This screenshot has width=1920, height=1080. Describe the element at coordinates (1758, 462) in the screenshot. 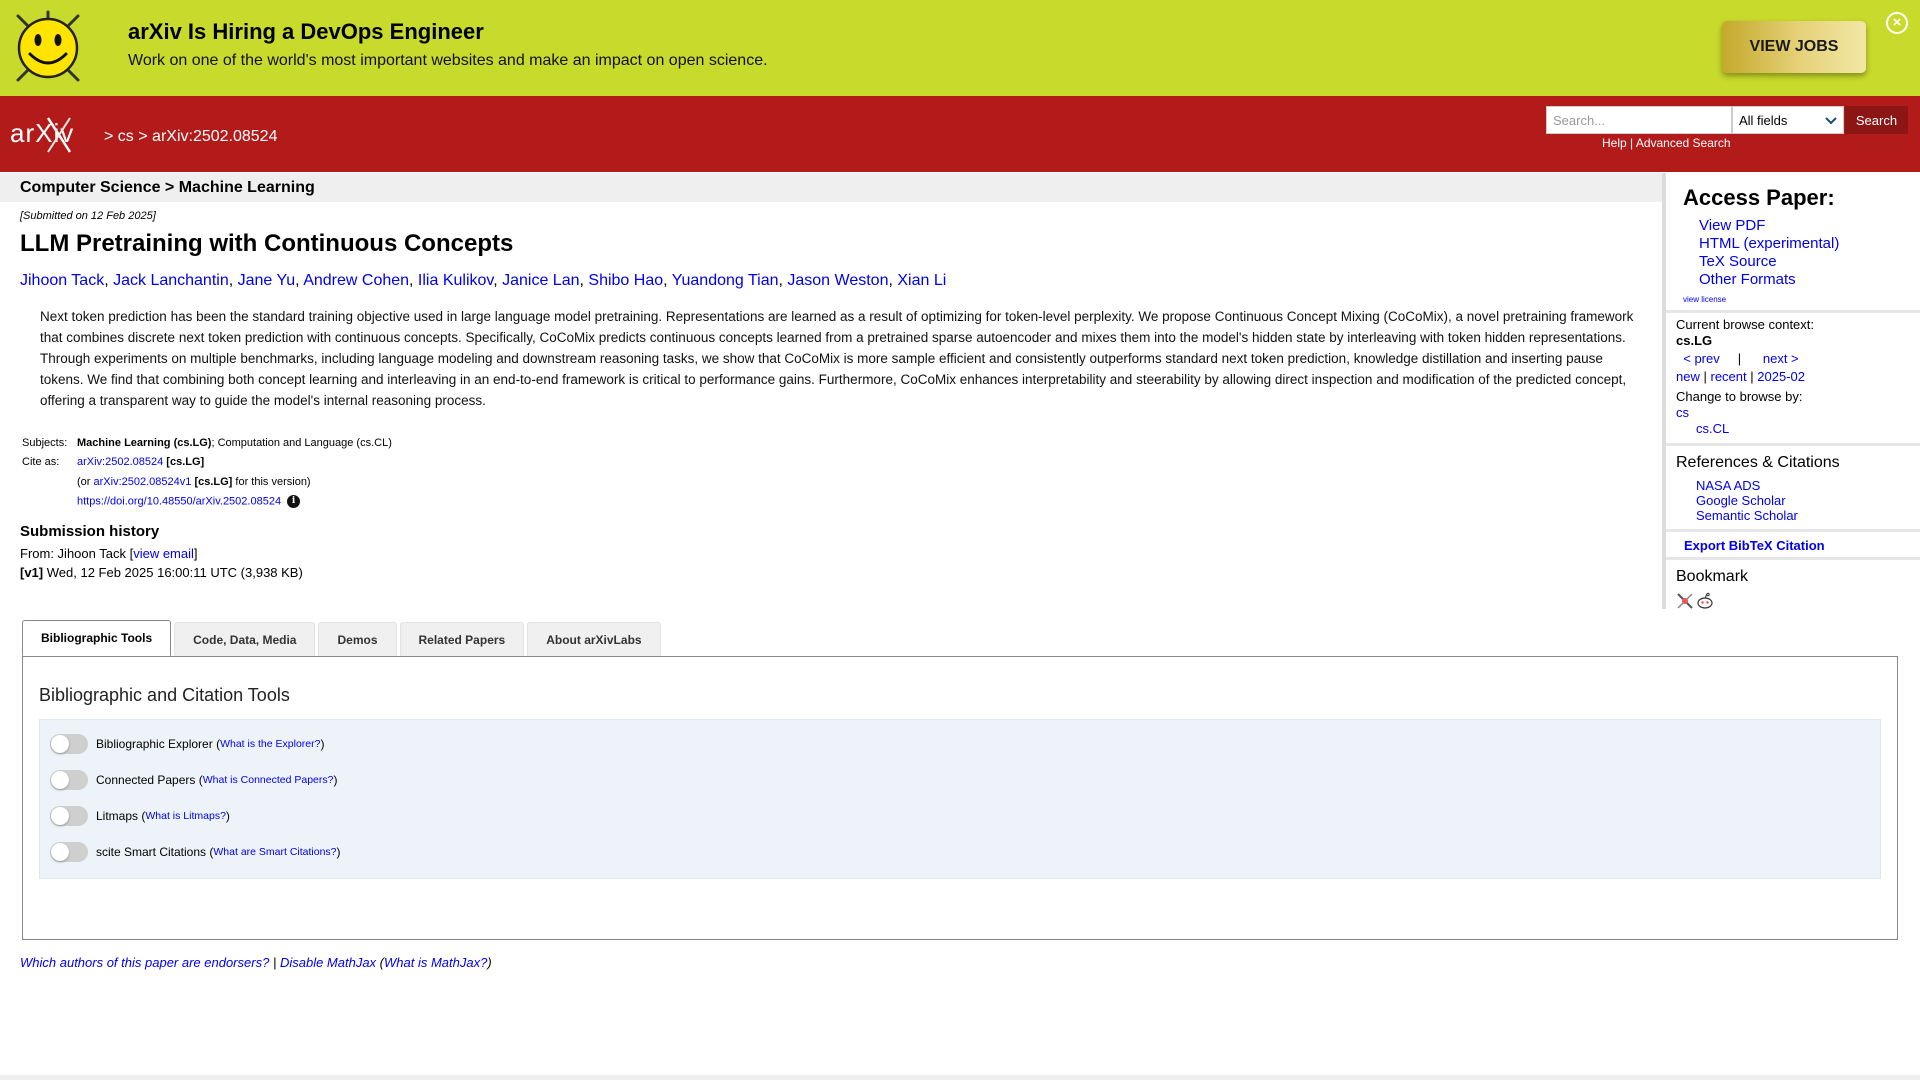

I see `references-title: References & Citations` at that location.